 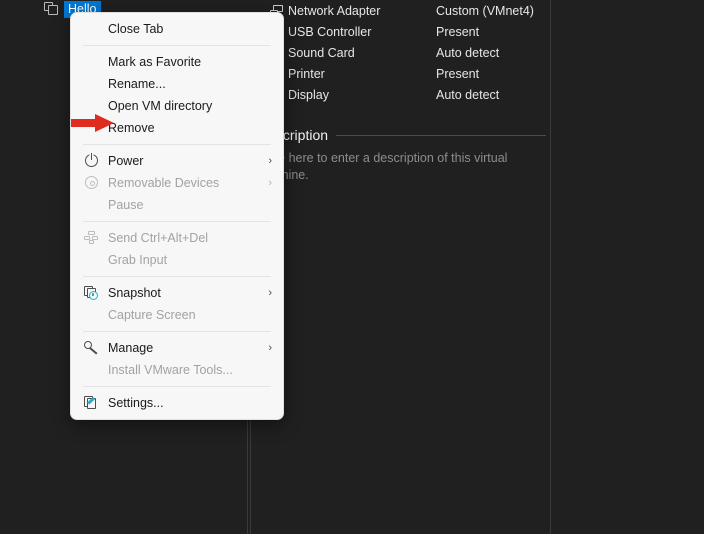 I want to click on menu-item-label: Manage, so click(x=131, y=348).